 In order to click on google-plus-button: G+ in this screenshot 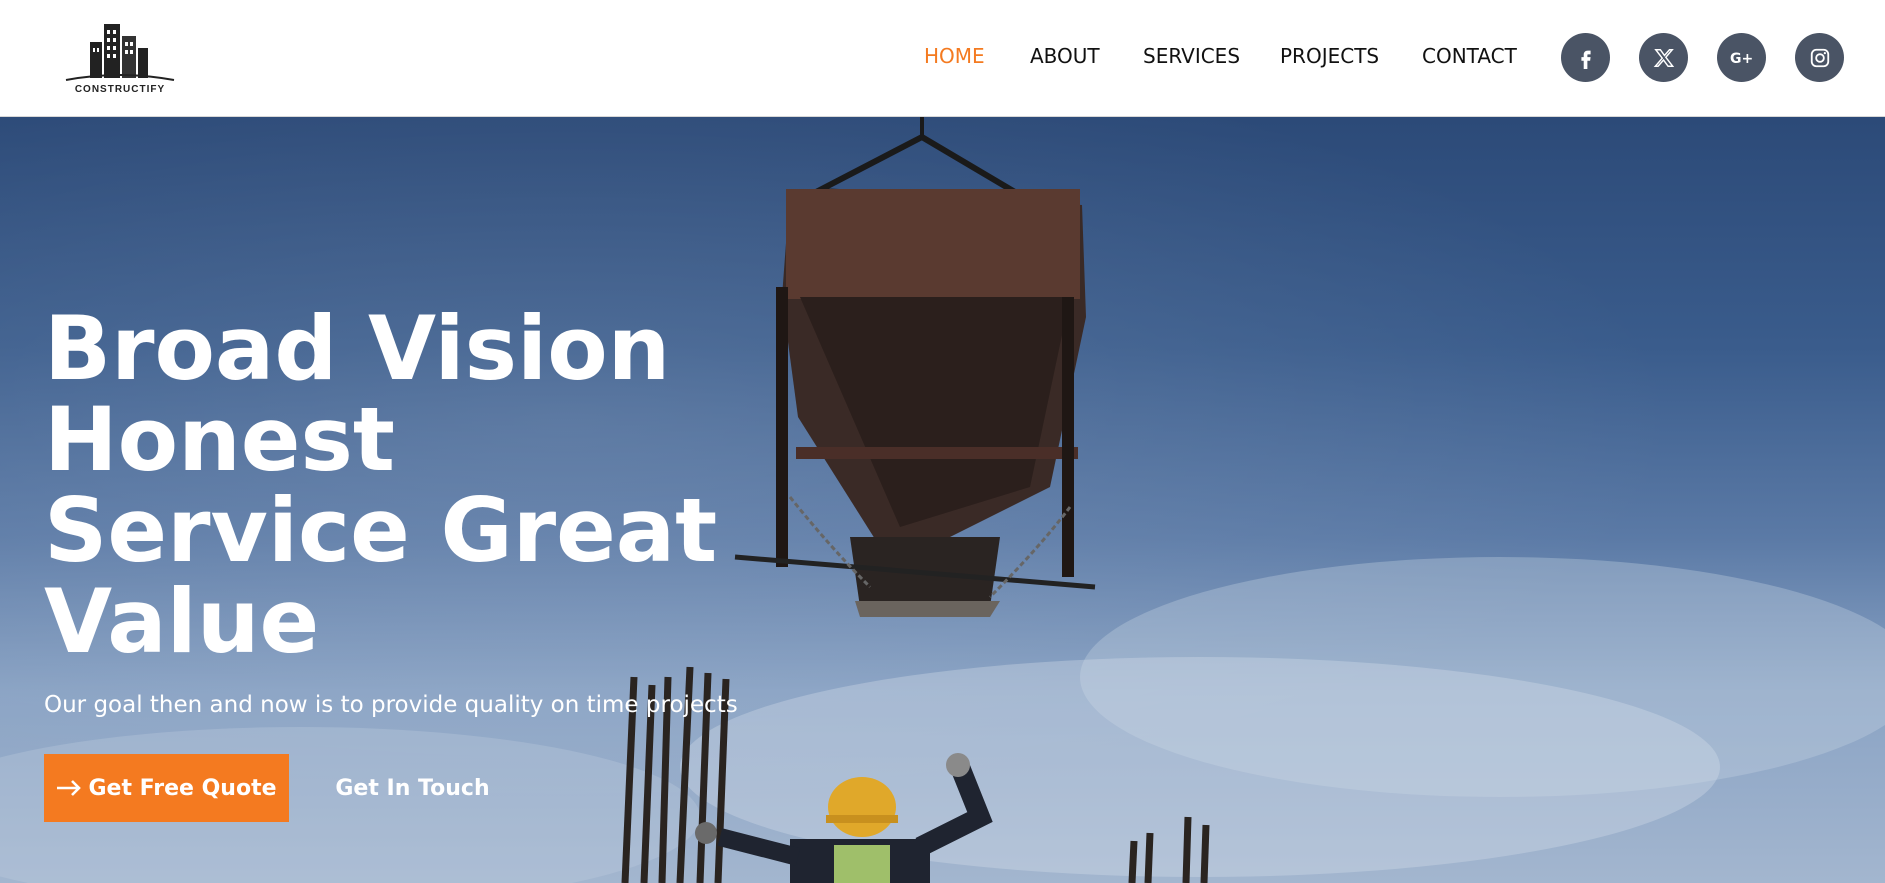, I will do `click(1741, 57)`.